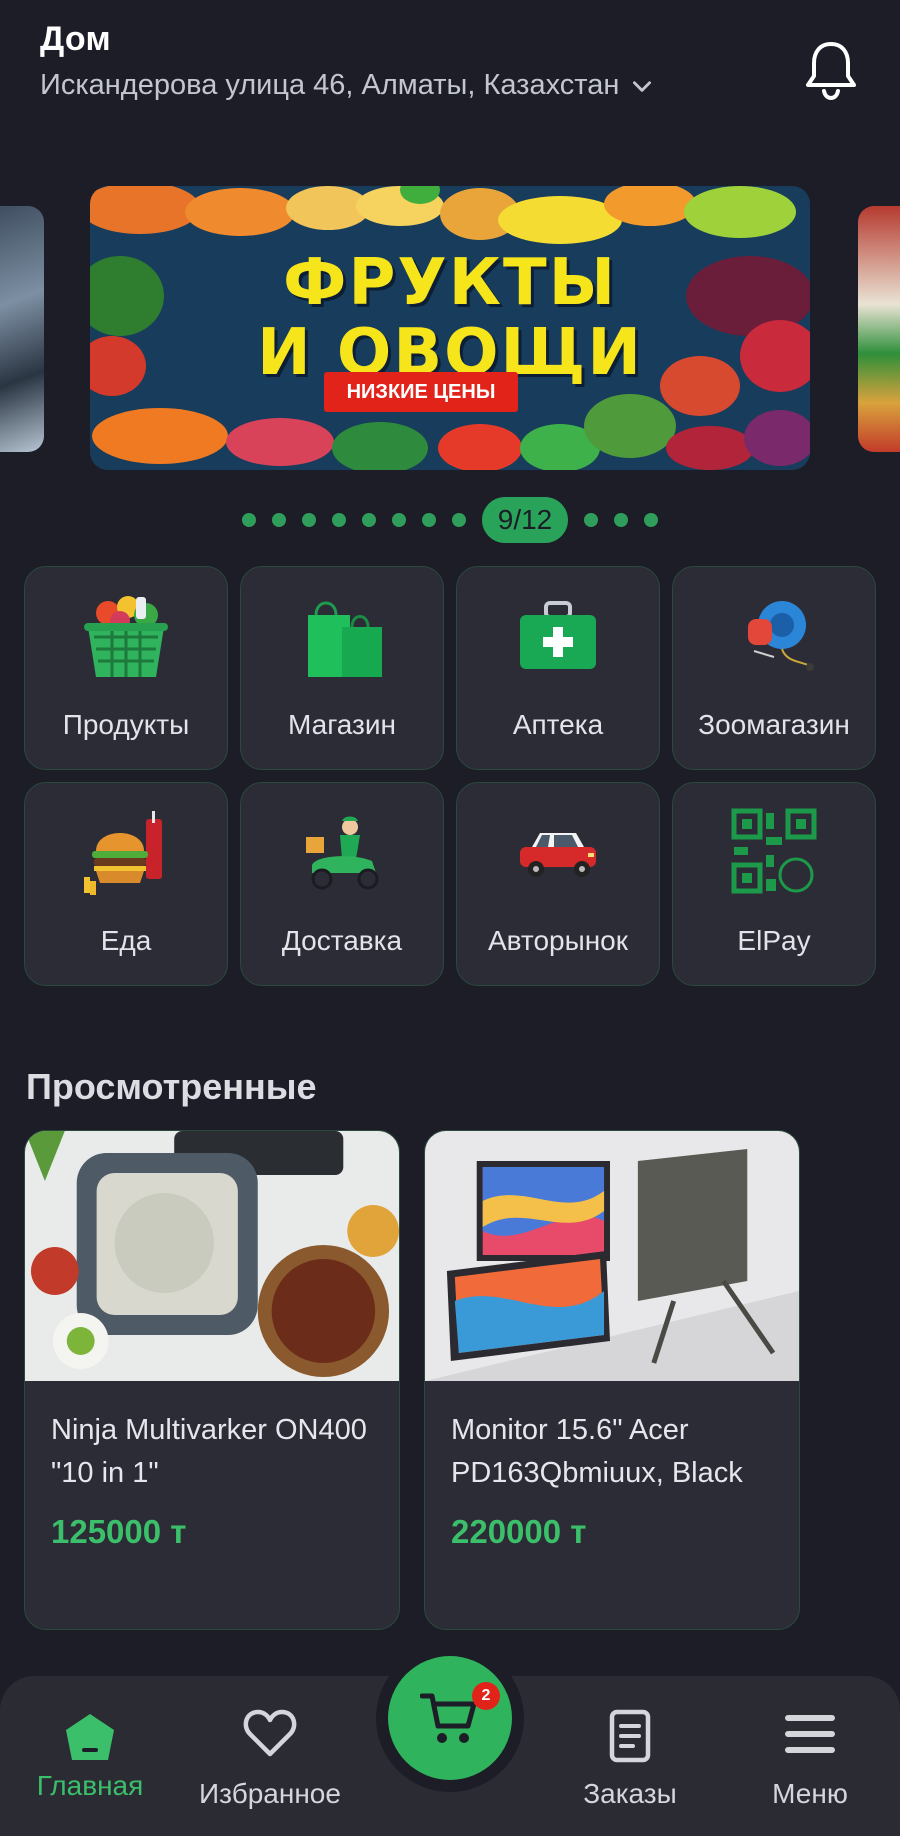  I want to click on nav-favorites: Избранное, so click(270, 1756).